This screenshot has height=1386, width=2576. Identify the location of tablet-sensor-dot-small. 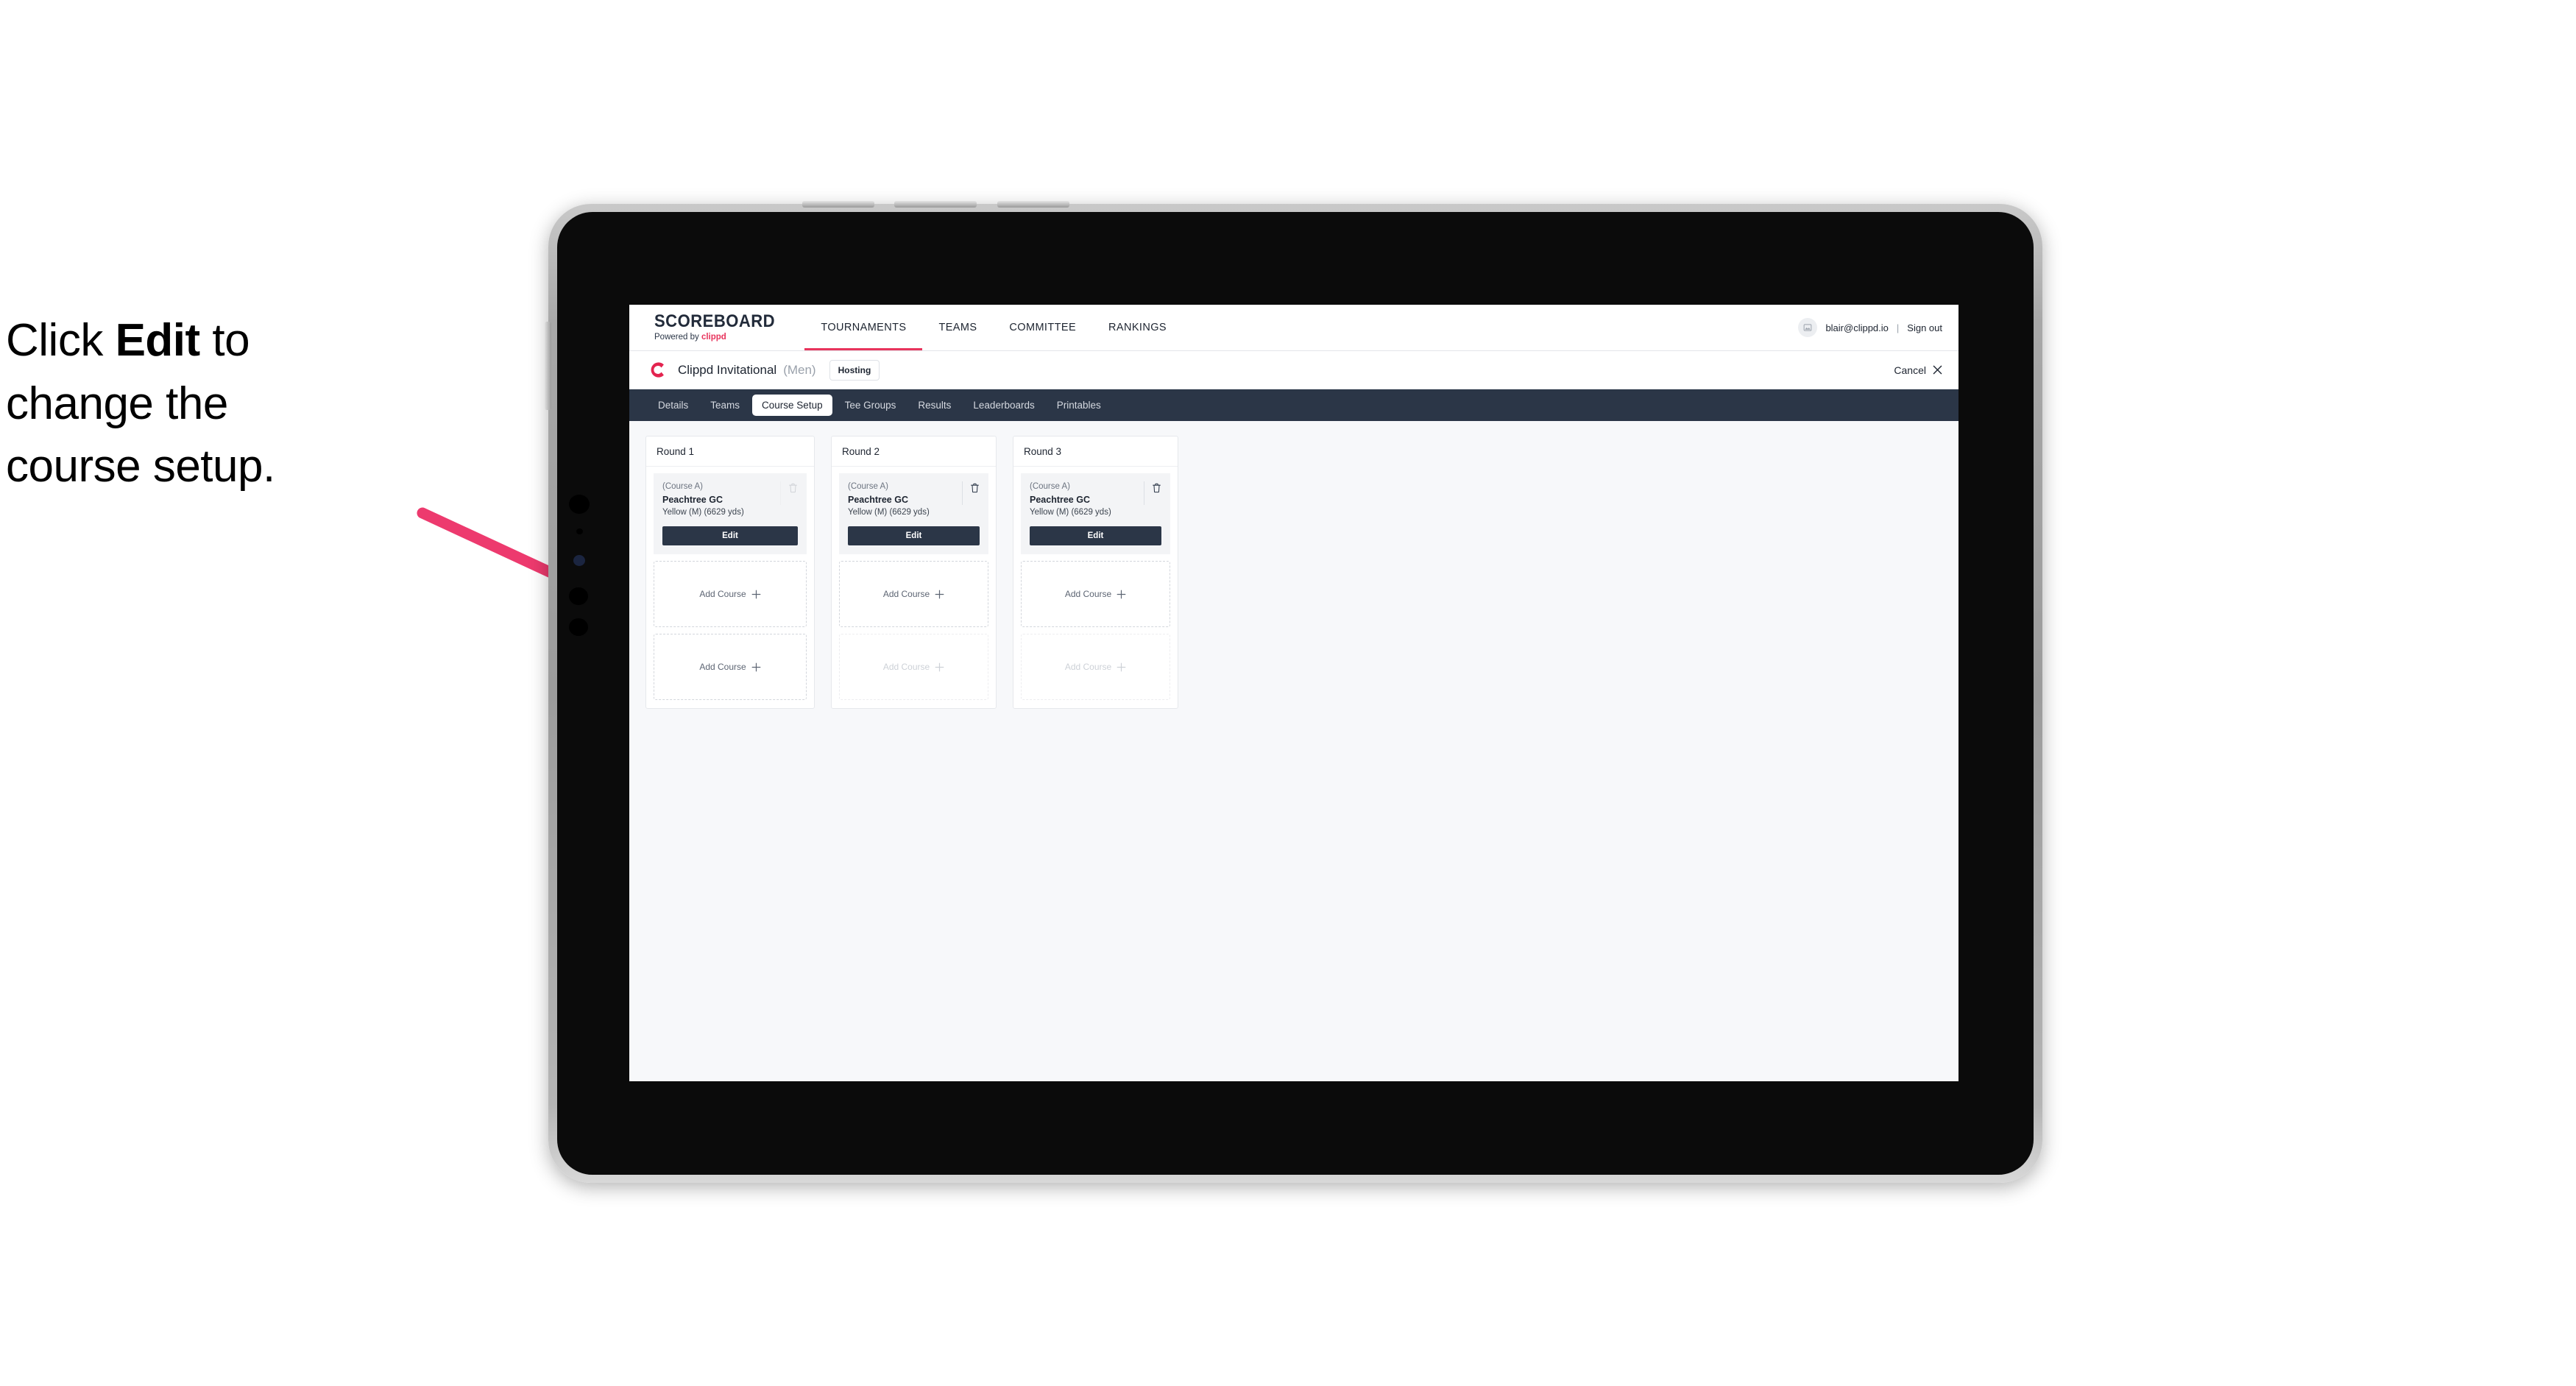
(579, 531).